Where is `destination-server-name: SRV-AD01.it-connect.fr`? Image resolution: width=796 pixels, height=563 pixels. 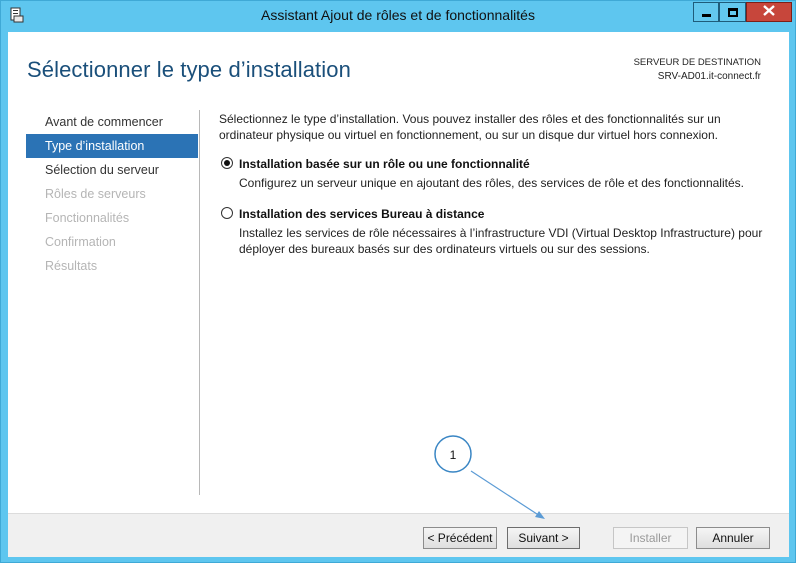 destination-server-name: SRV-AD01.it-connect.fr is located at coordinates (709, 76).